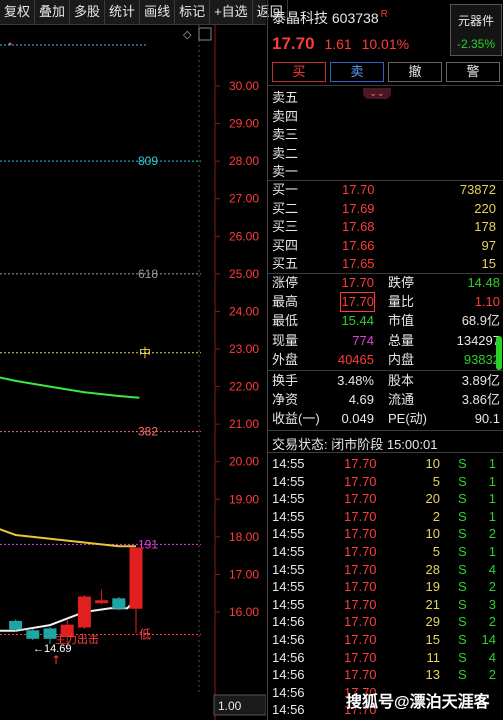 This screenshot has width=503, height=720. Describe the element at coordinates (285, 264) in the screenshot. I see `order-label: 买五` at that location.